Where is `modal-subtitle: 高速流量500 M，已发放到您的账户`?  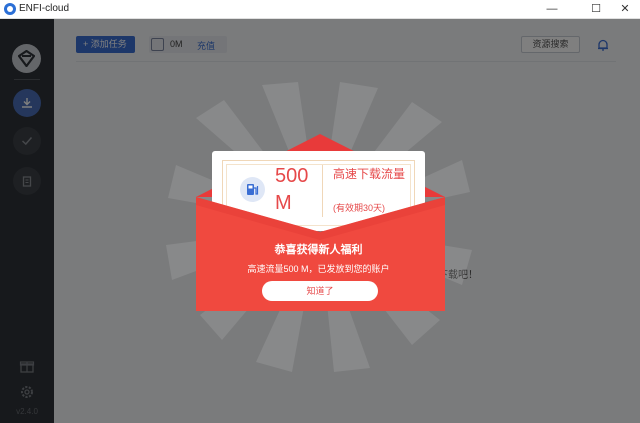
modal-subtitle: 高速流量500 M，已发放到您的账户 is located at coordinates (318, 269).